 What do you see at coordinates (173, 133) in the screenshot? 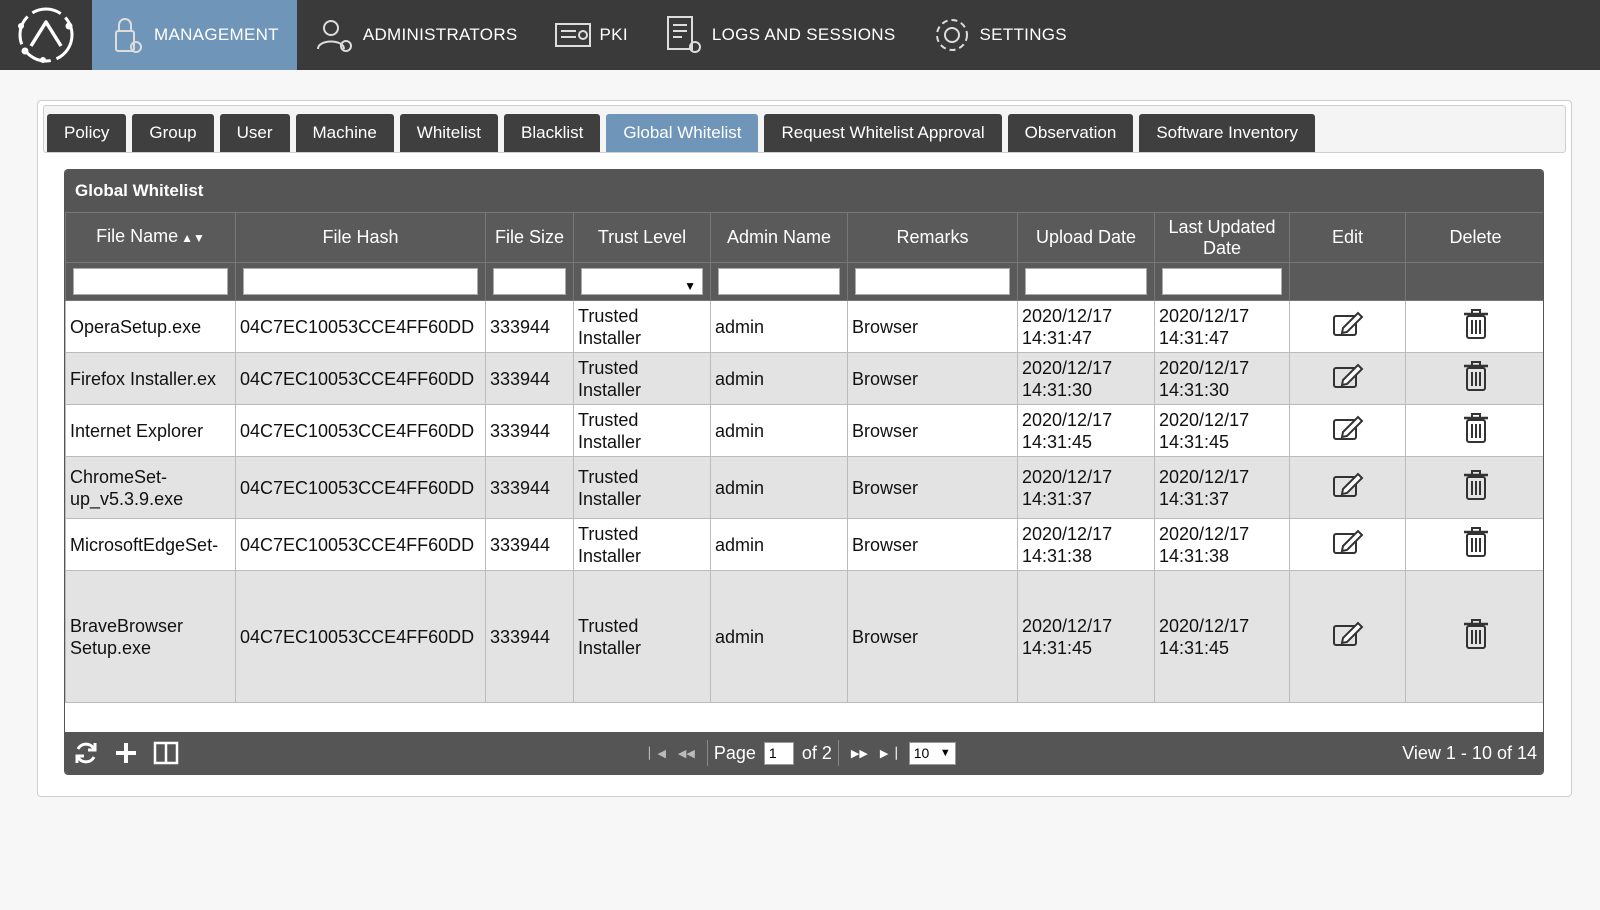
I see `tab-group: Group` at bounding box center [173, 133].